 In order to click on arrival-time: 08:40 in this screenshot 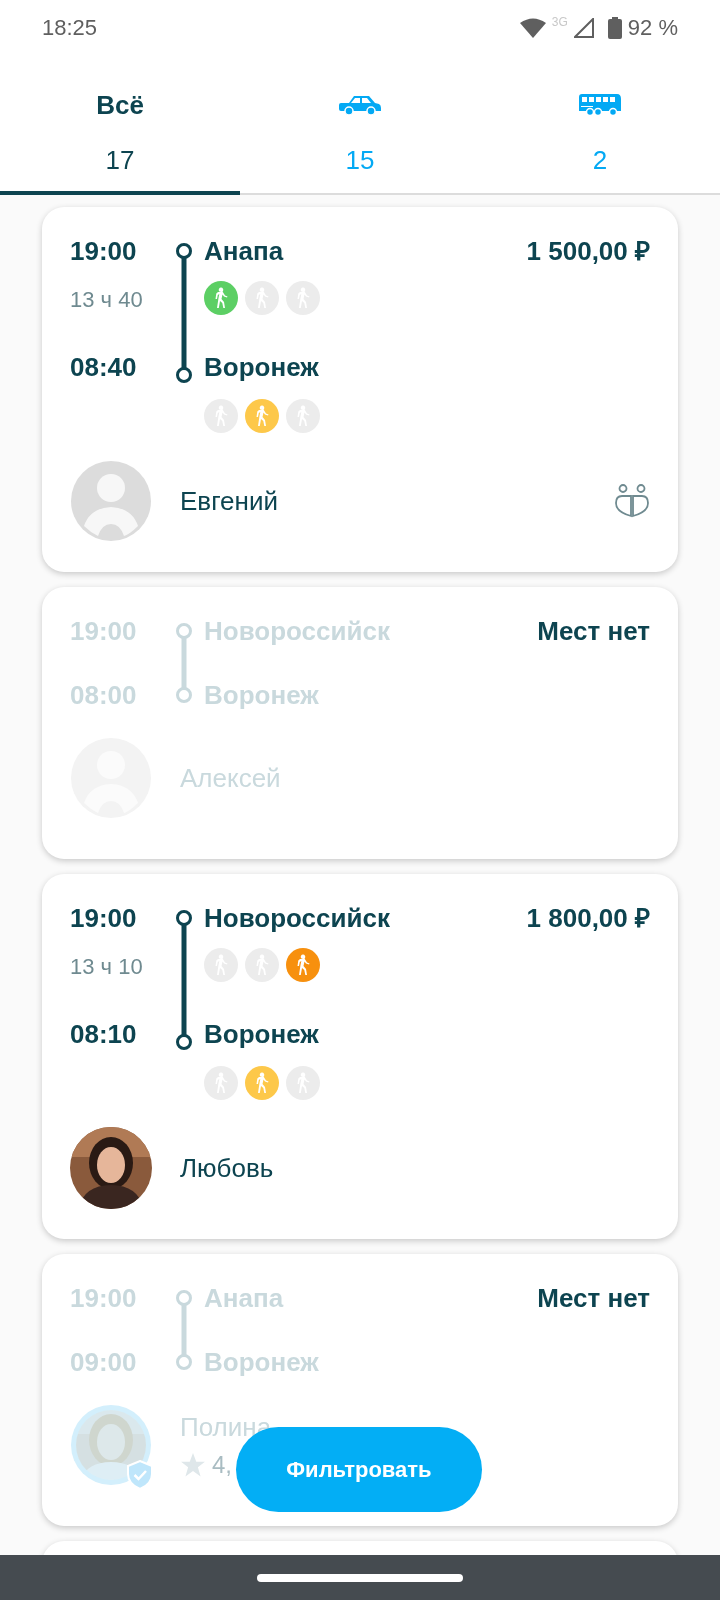, I will do `click(103, 367)`.